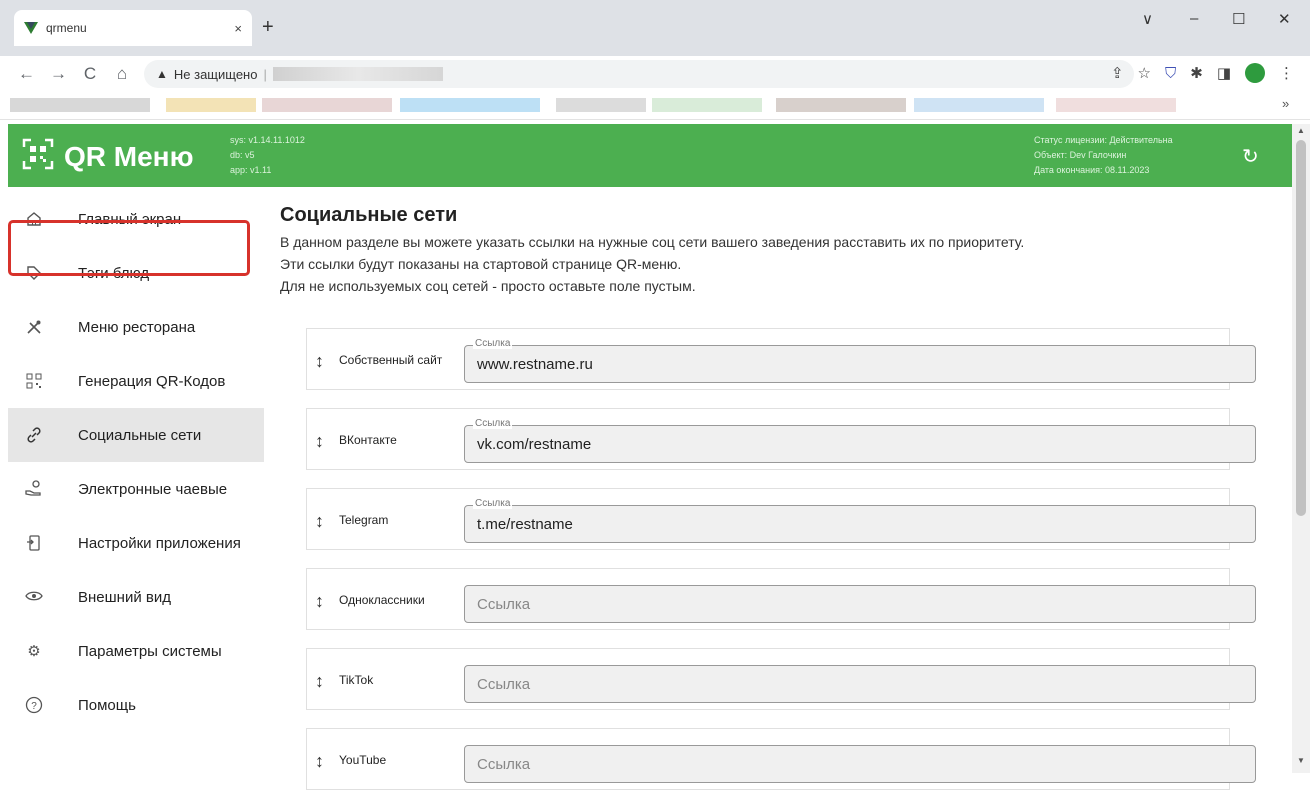 The height and width of the screenshot is (808, 1310). Describe the element at coordinates (1194, 18) in the screenshot. I see `minimize-button: –` at that location.